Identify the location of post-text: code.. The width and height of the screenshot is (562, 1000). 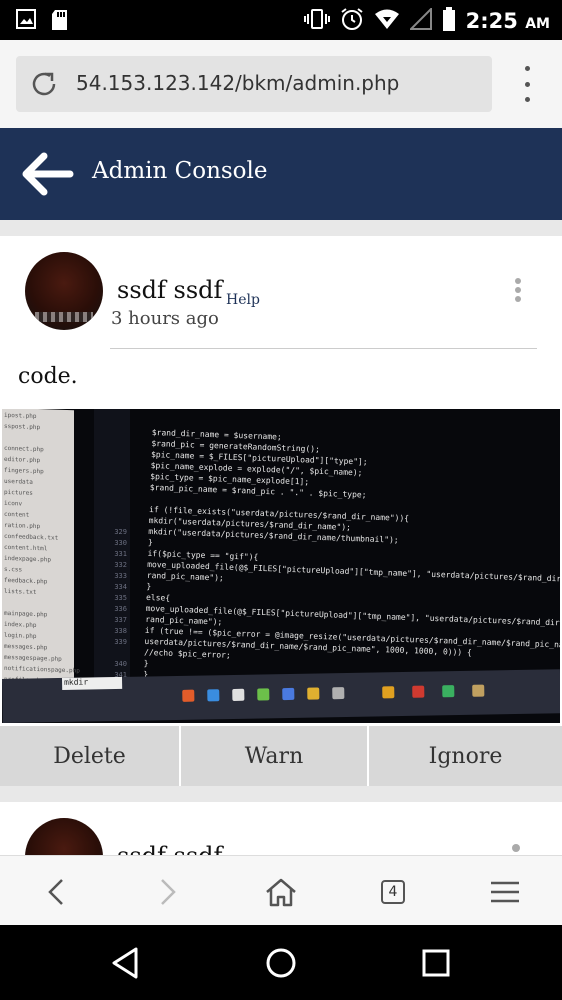
(48, 376).